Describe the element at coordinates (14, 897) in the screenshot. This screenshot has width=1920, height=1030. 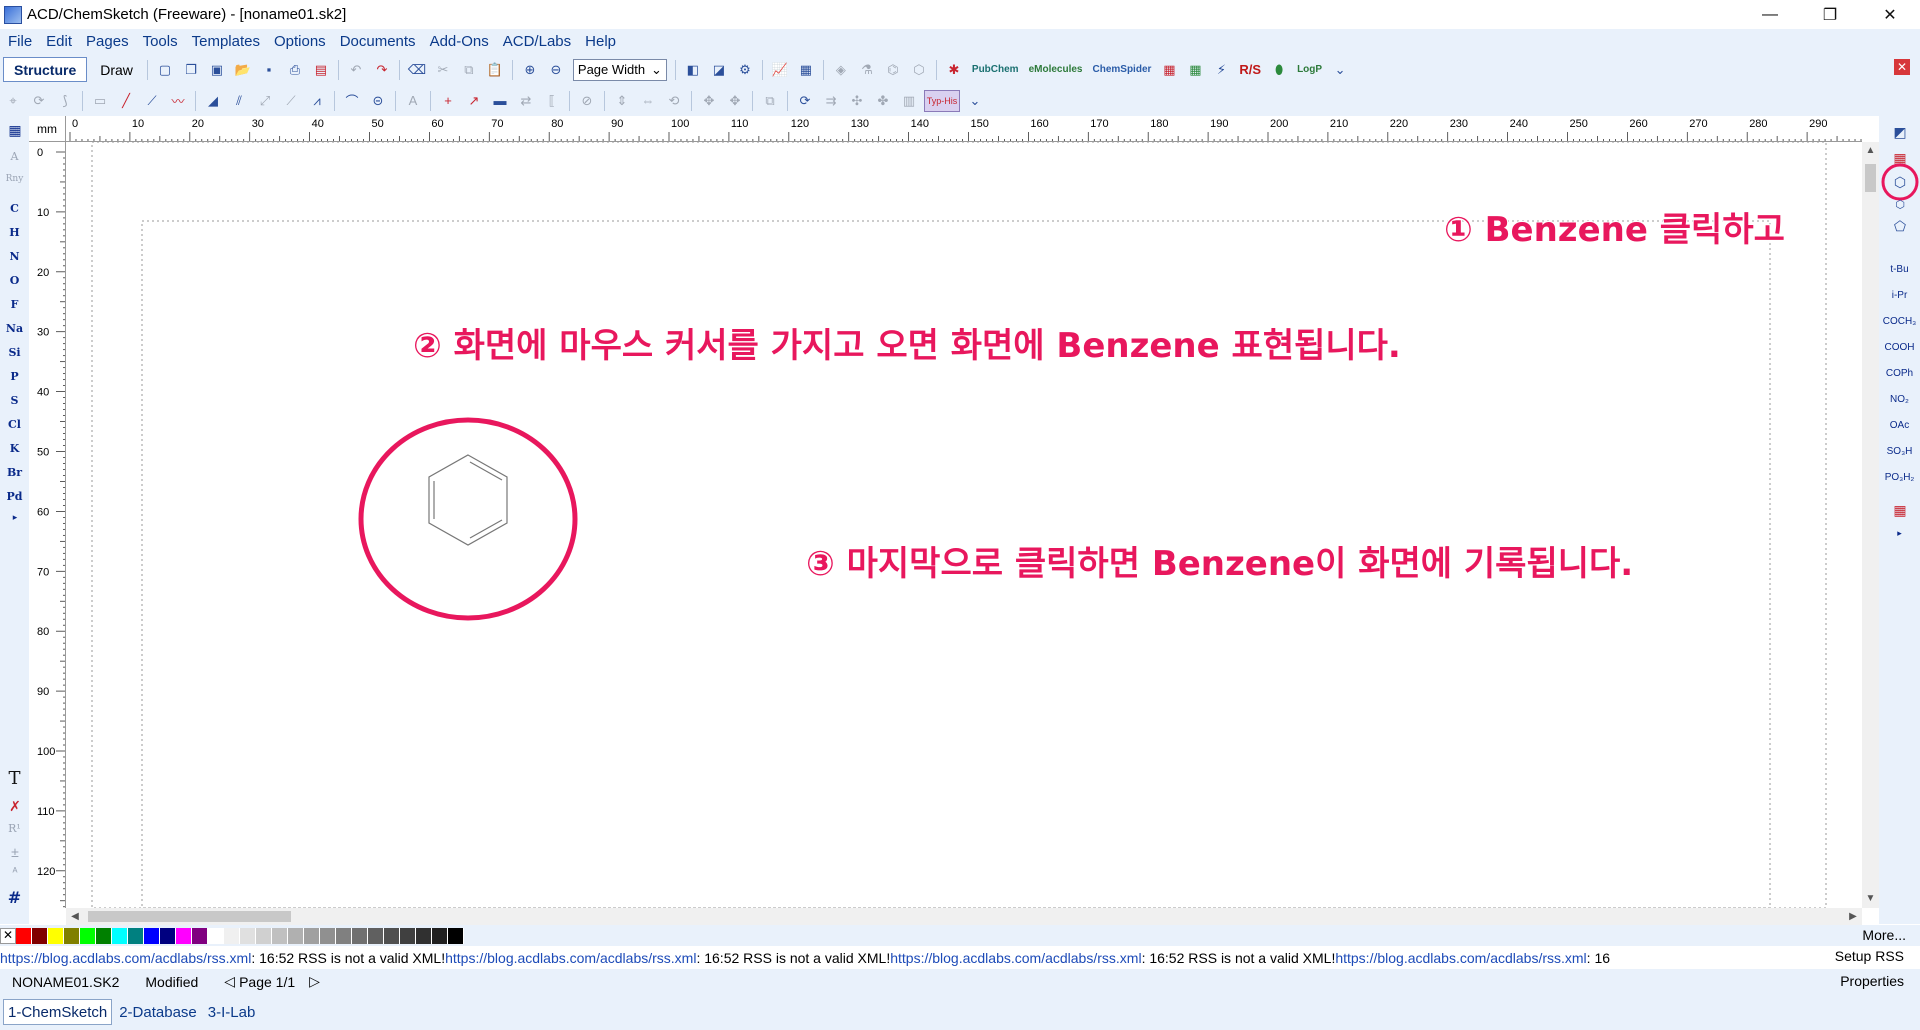
I see `number-atoms-button: #` at that location.